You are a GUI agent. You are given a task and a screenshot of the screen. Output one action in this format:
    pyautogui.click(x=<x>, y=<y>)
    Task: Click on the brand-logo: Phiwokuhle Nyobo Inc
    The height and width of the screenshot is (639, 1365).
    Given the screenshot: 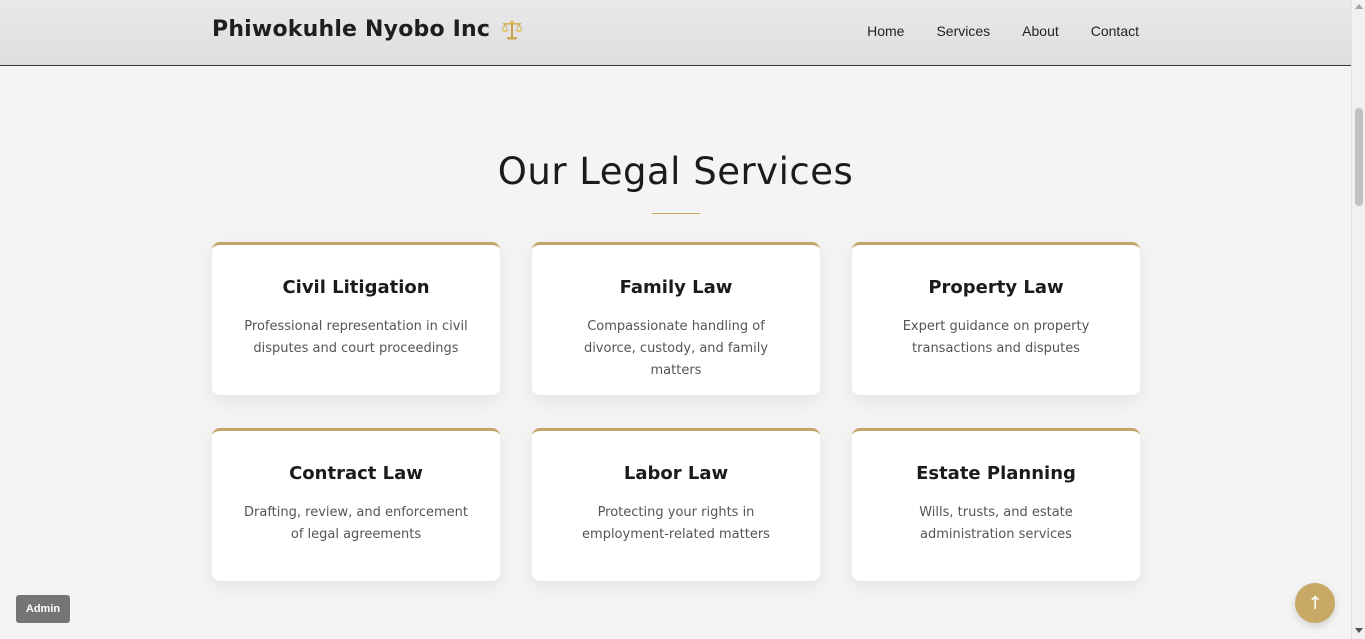 What is the action you would take?
    pyautogui.click(x=368, y=29)
    